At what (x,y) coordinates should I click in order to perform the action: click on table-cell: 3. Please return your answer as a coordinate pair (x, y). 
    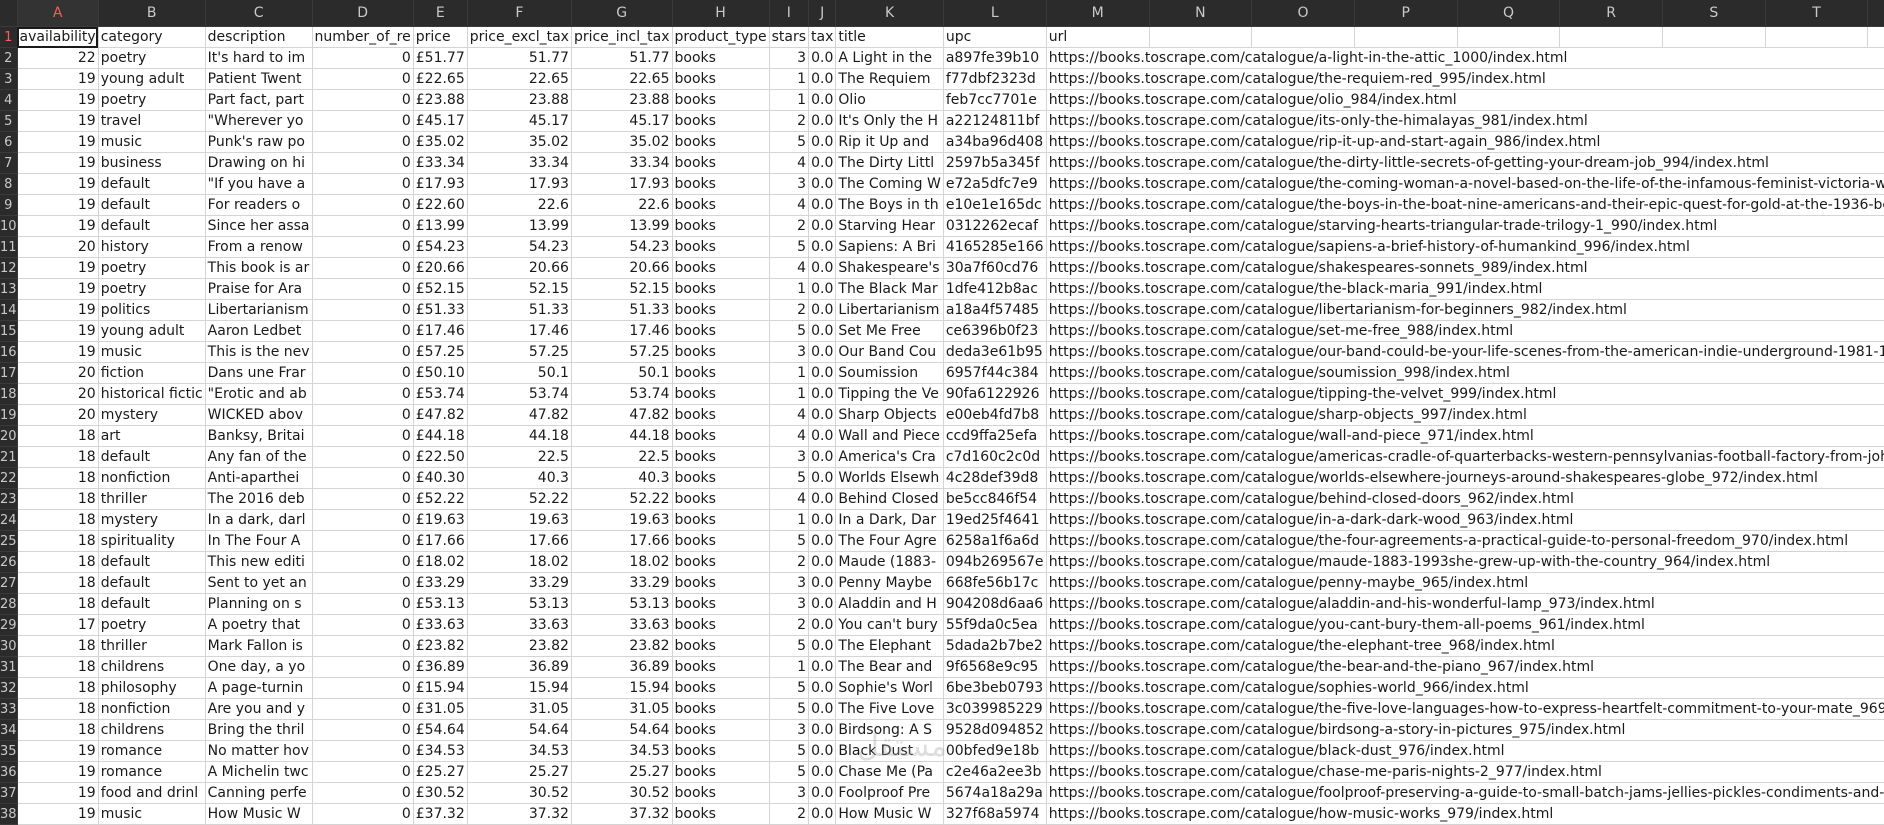
    Looking at the image, I should click on (789, 352).